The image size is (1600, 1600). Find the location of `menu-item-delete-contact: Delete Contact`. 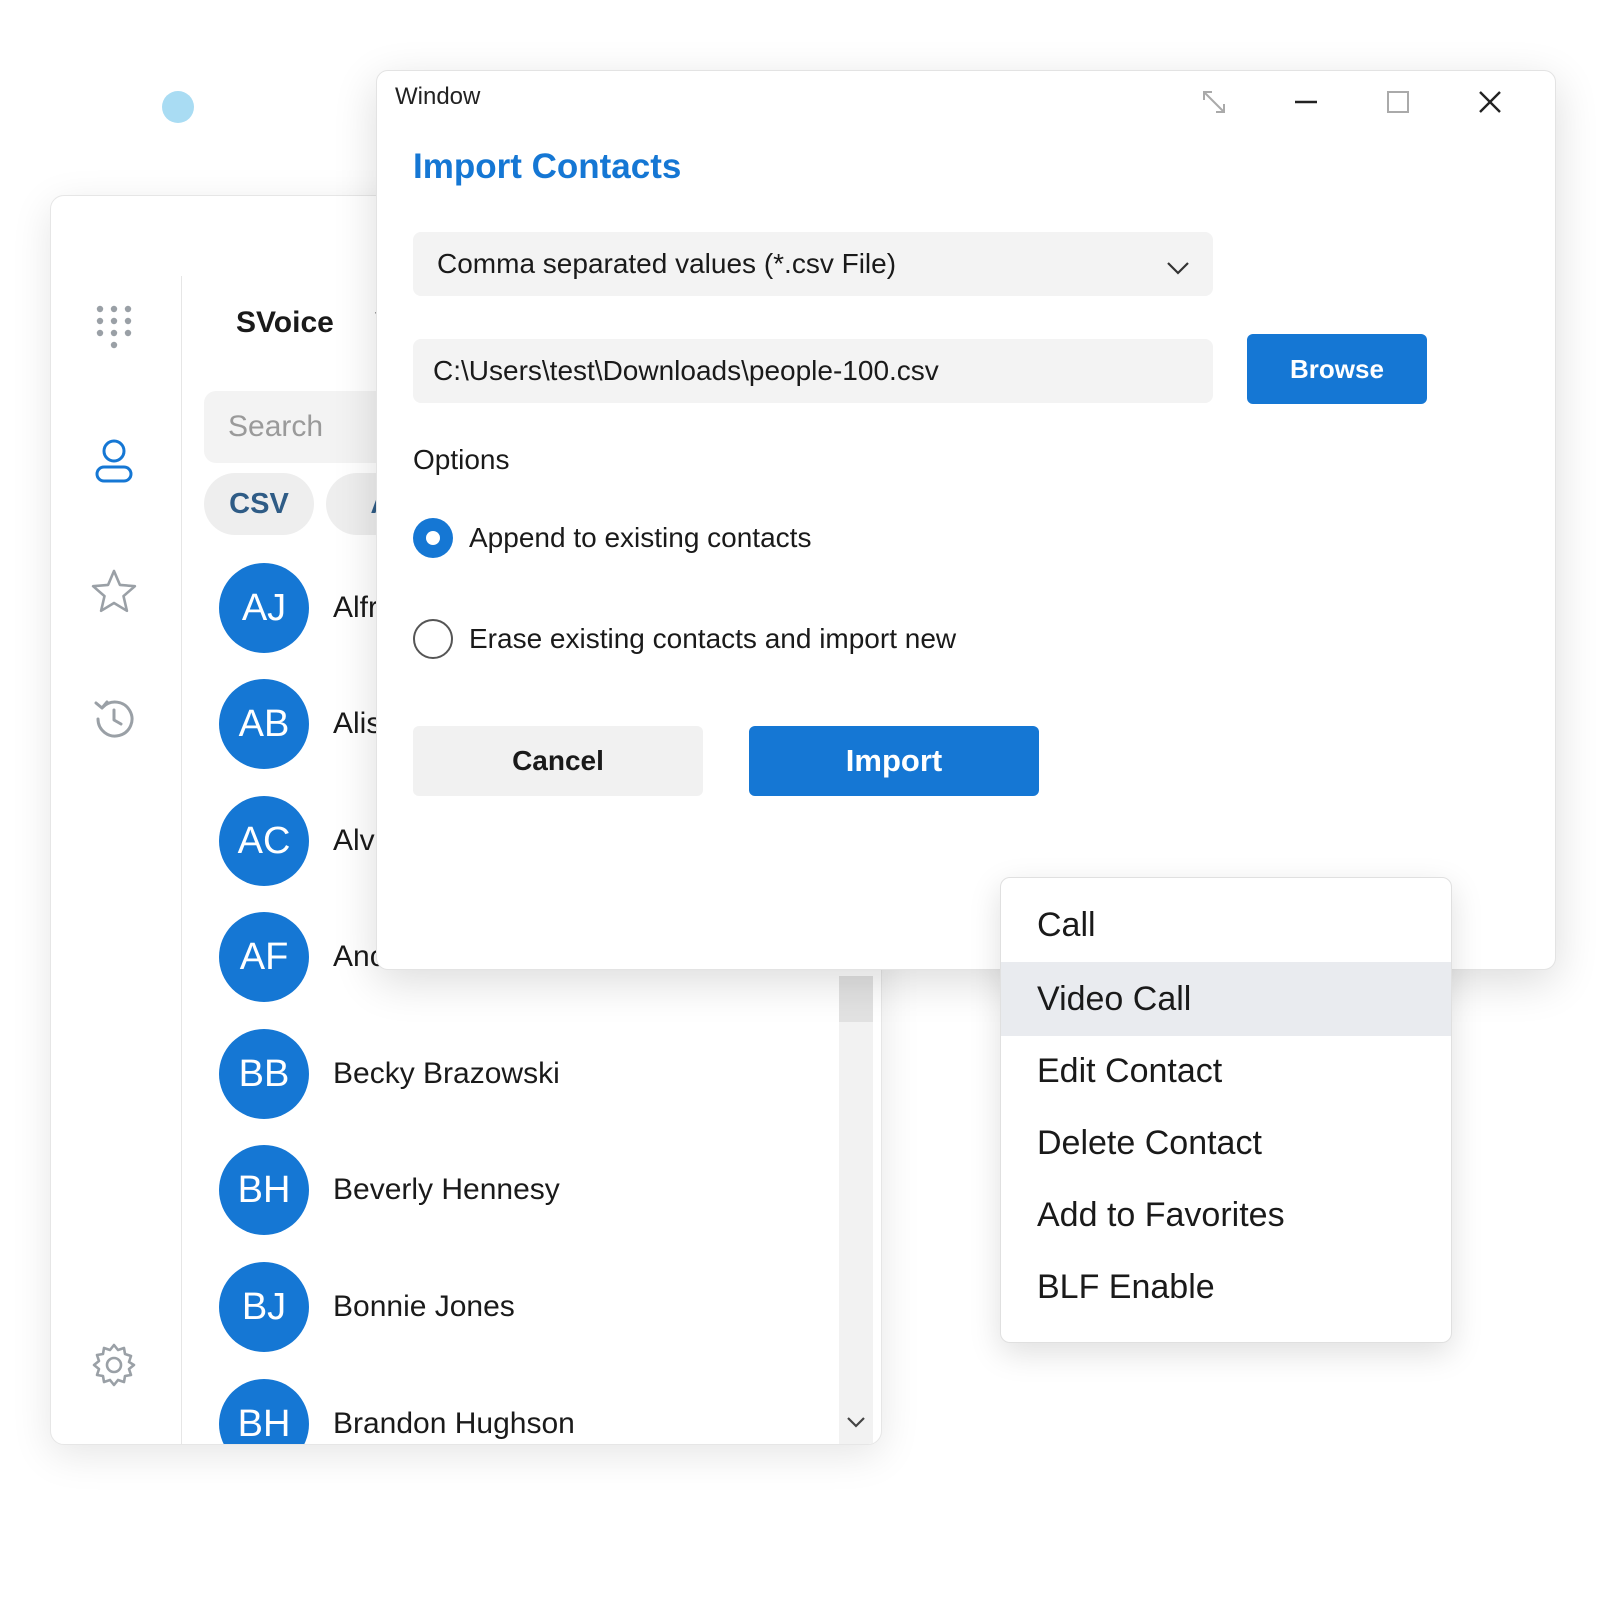

menu-item-delete-contact: Delete Contact is located at coordinates (1226, 1143).